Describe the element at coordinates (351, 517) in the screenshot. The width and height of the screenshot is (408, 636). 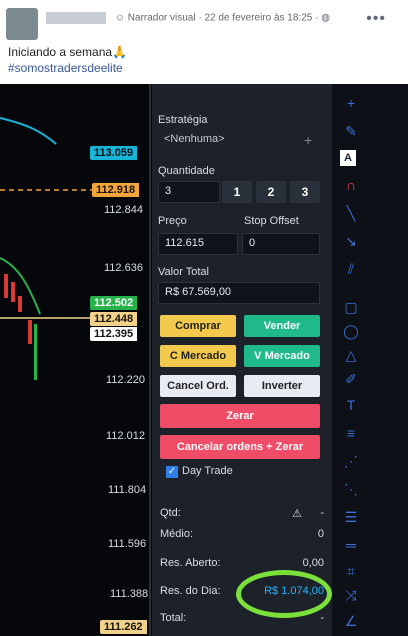
I see `fib-projection-icon: ☰` at that location.